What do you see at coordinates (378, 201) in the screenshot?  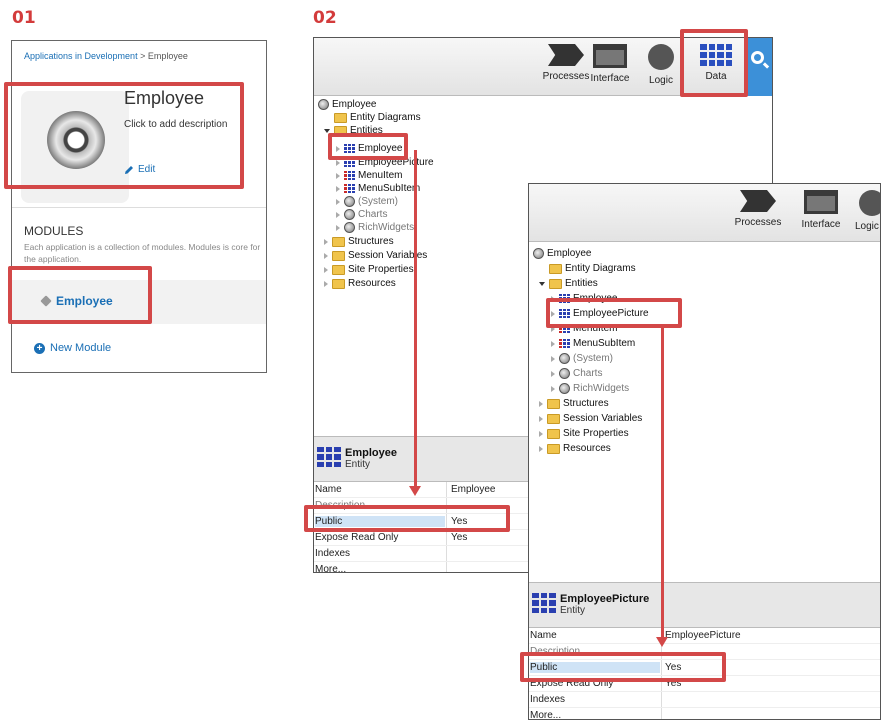 I see `tree-label: (System)` at bounding box center [378, 201].